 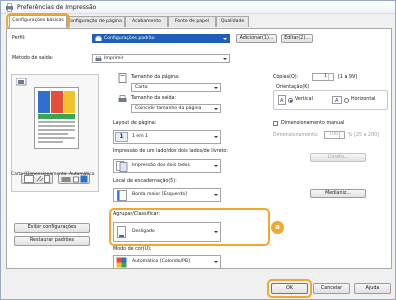 What do you see at coordinates (122, 78) in the screenshot?
I see `page-size-icon` at bounding box center [122, 78].